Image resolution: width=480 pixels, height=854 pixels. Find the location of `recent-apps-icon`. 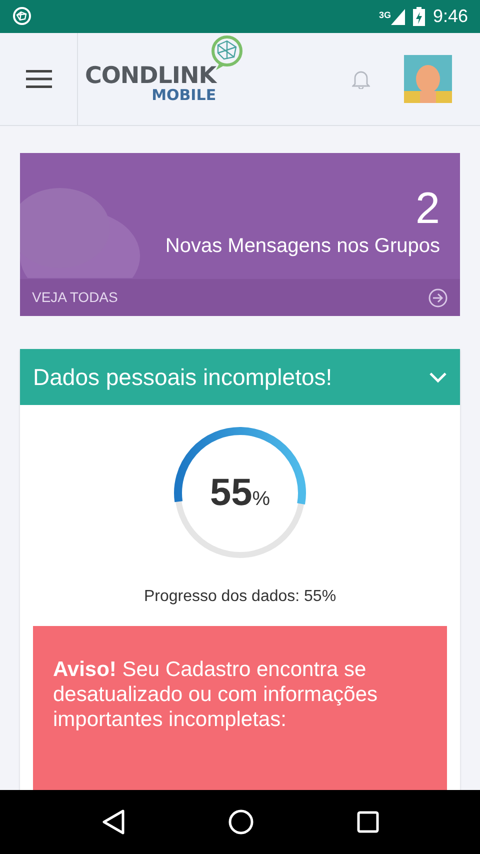

recent-apps-icon is located at coordinates (367, 822).